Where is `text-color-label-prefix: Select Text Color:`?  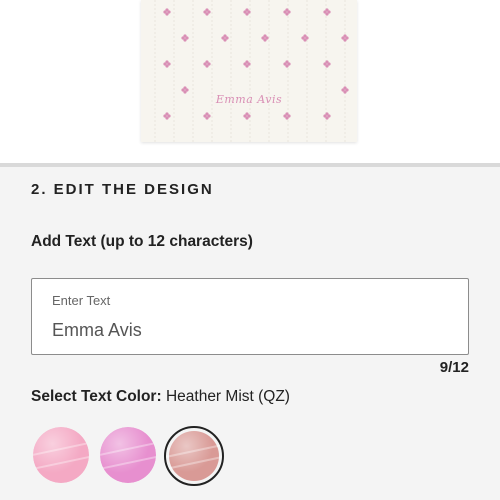 text-color-label-prefix: Select Text Color: is located at coordinates (96, 396).